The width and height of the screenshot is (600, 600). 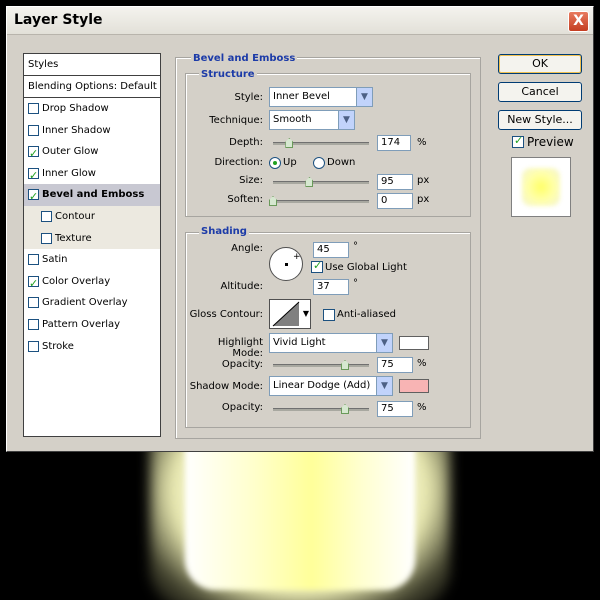 I want to click on sidebar-item-label: Texture, so click(x=73, y=238).